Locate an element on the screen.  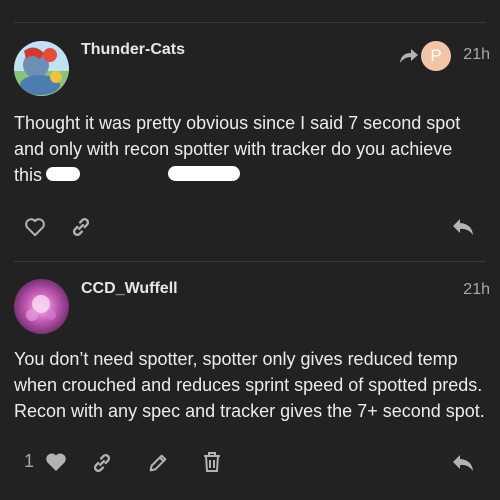
post-divider is located at coordinates (250, 261).